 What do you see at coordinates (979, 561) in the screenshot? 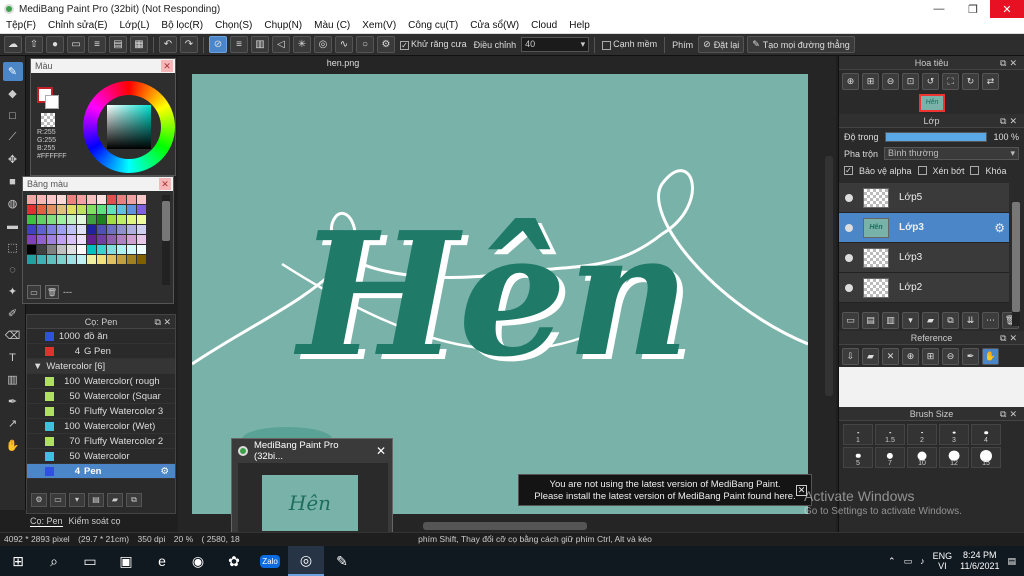
I see `clock: 8:24 PM 11/6/2021` at bounding box center [979, 561].